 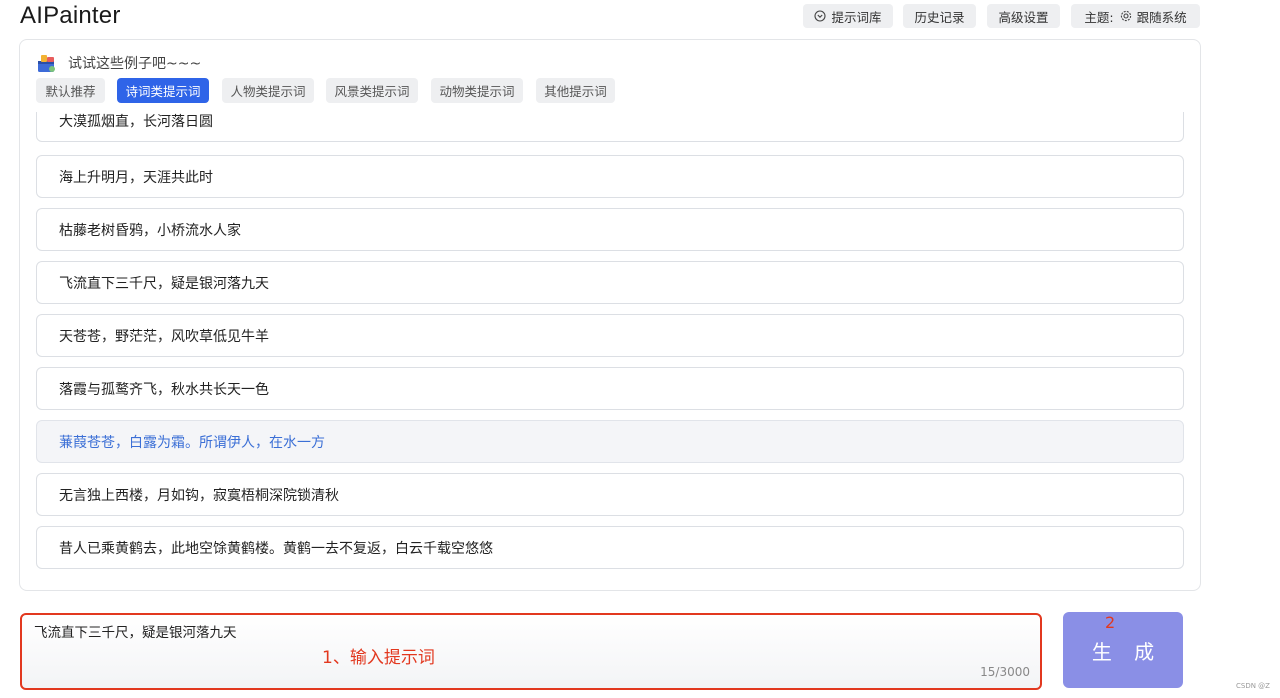 What do you see at coordinates (1099, 17) in the screenshot?
I see `theme-prefix: 主题:` at bounding box center [1099, 17].